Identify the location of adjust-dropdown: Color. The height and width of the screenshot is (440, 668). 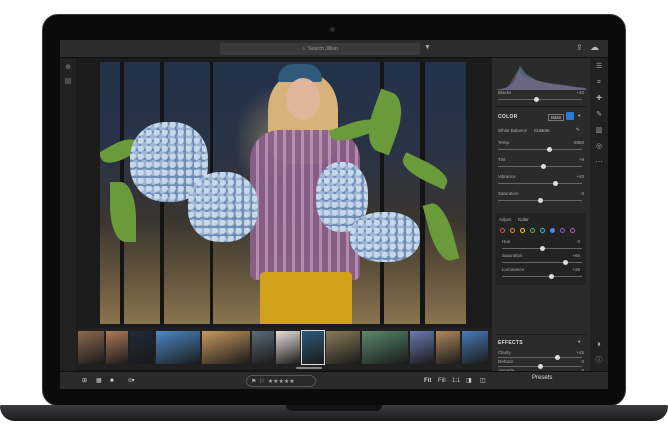
(523, 219).